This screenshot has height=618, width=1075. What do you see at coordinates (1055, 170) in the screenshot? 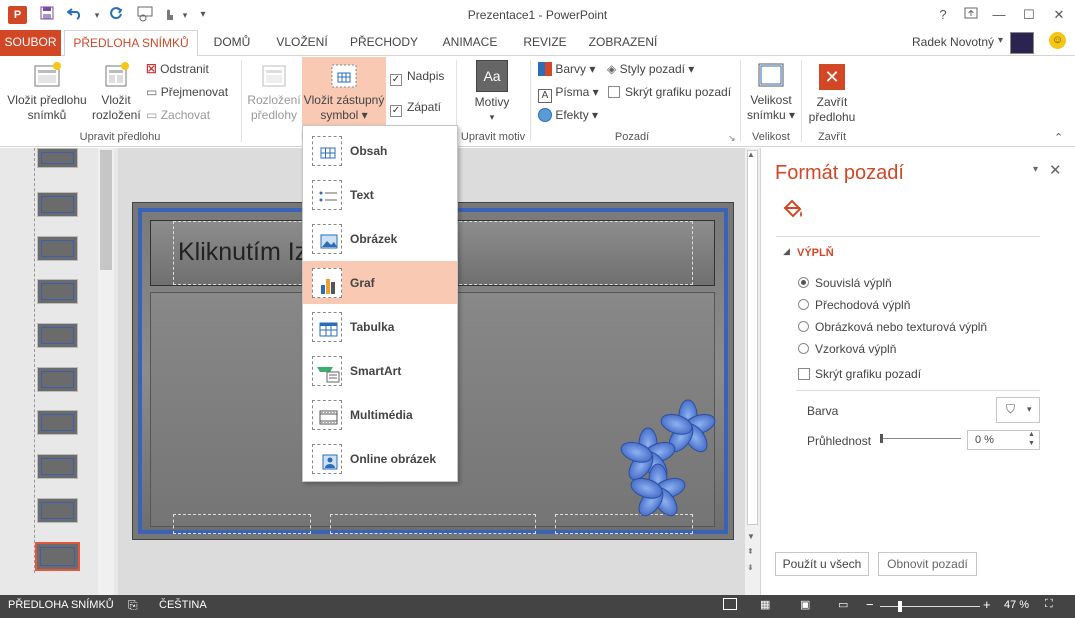
I see `pane-close-icon: ✕` at bounding box center [1055, 170].